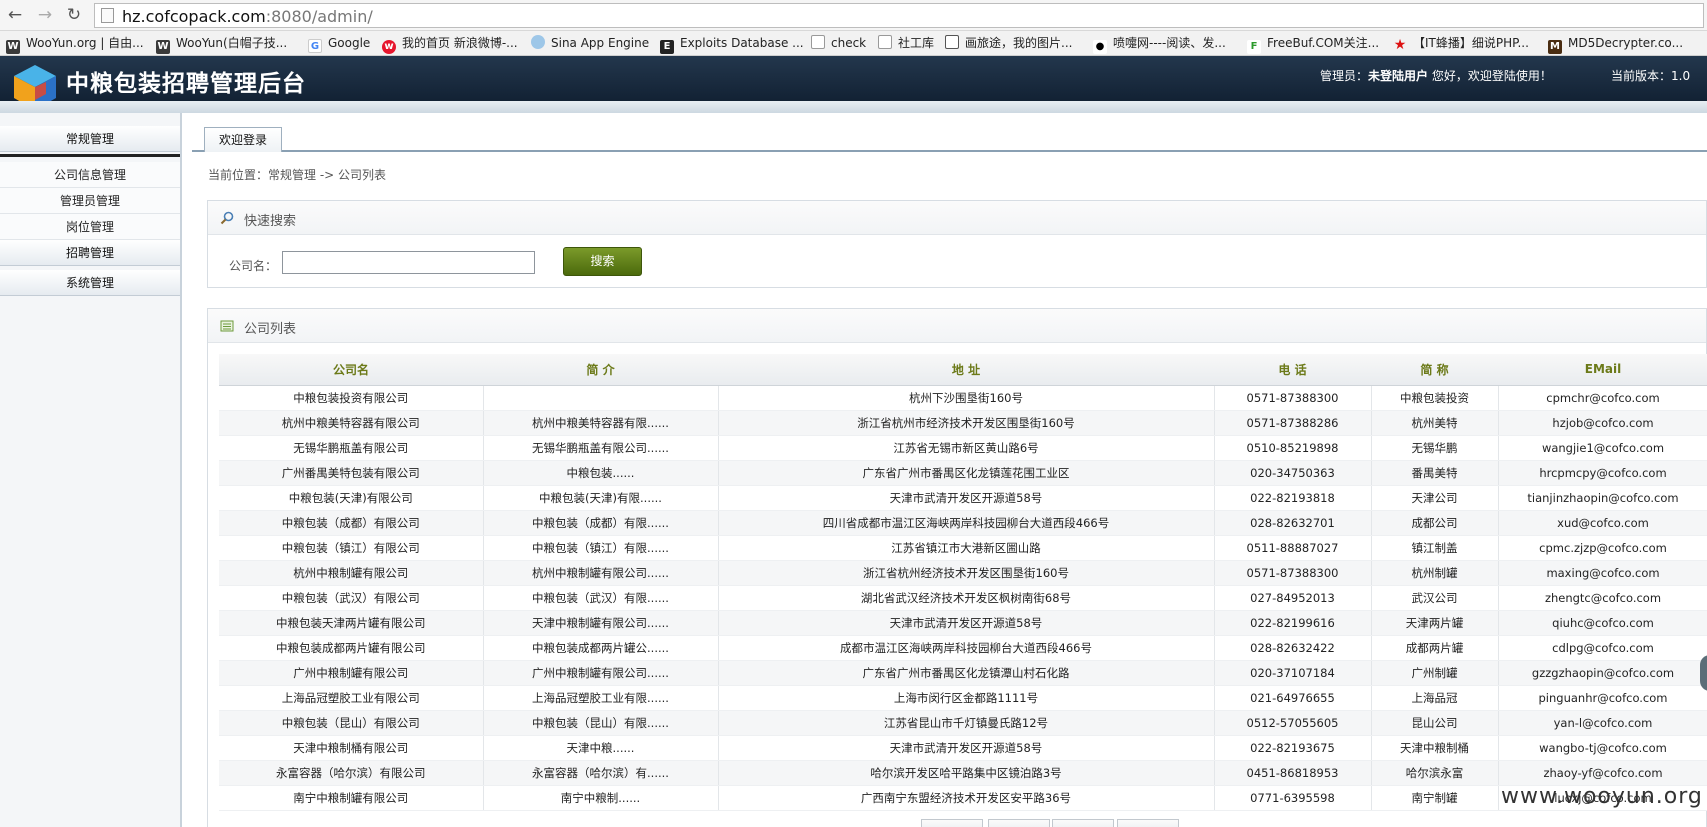 This screenshot has width=1707, height=827. I want to click on cell-address: 浙江省杭州市经济技术开发区围垦街160号, so click(966, 423).